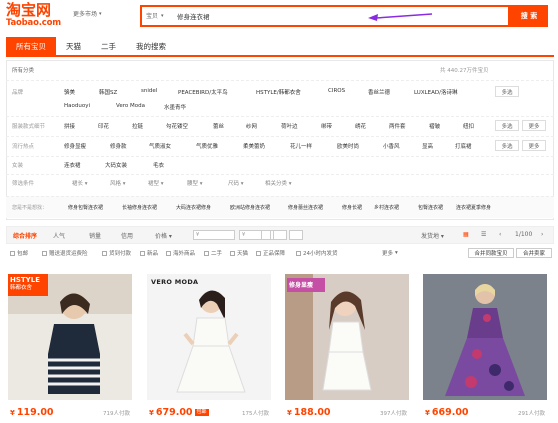 The image size is (558, 423). I want to click on option-checkbox: 二手, so click(213, 253).